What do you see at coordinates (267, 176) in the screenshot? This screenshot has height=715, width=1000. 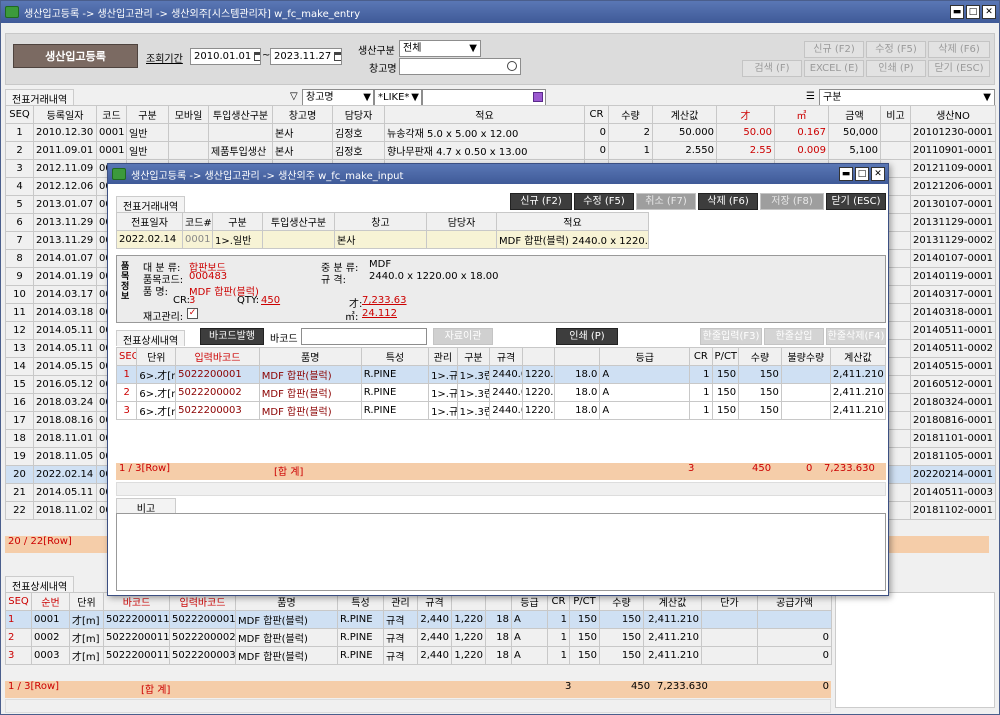 I see `modal-title: 생산입고등록 -> 생산입고관리 -> 생산외주 w_fc_make_input` at bounding box center [267, 176].